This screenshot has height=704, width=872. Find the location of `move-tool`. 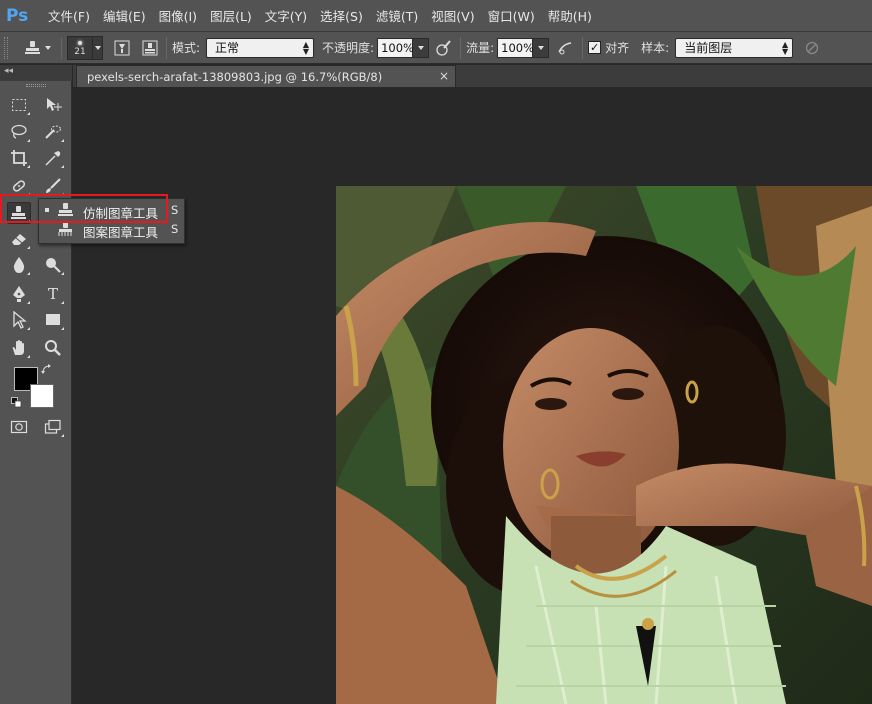

move-tool is located at coordinates (53, 105).